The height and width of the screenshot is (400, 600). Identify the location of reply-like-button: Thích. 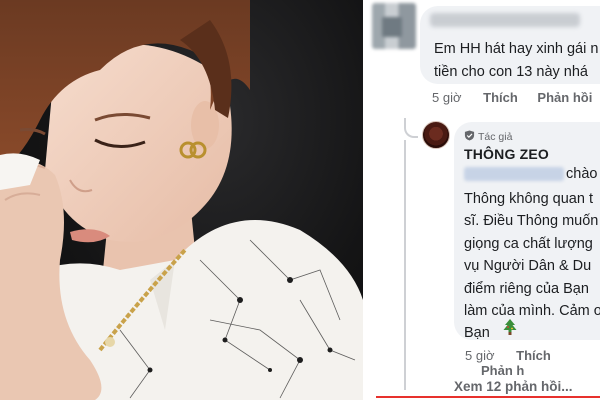
(533, 355).